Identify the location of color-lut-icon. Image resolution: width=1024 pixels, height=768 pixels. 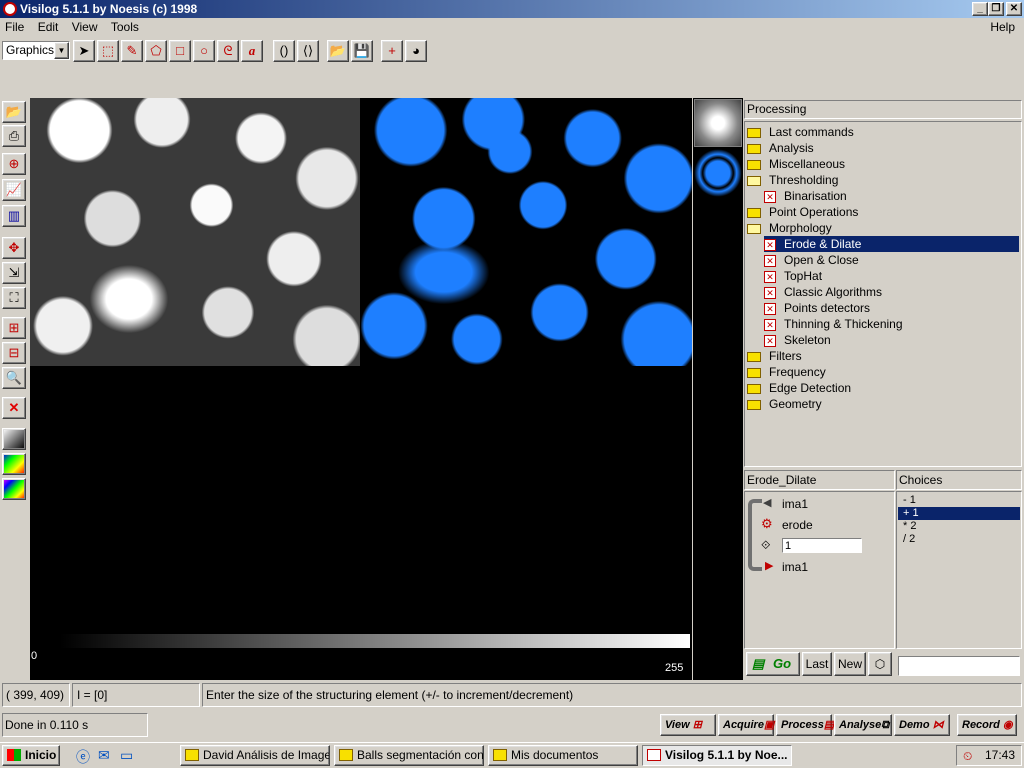
(14, 489).